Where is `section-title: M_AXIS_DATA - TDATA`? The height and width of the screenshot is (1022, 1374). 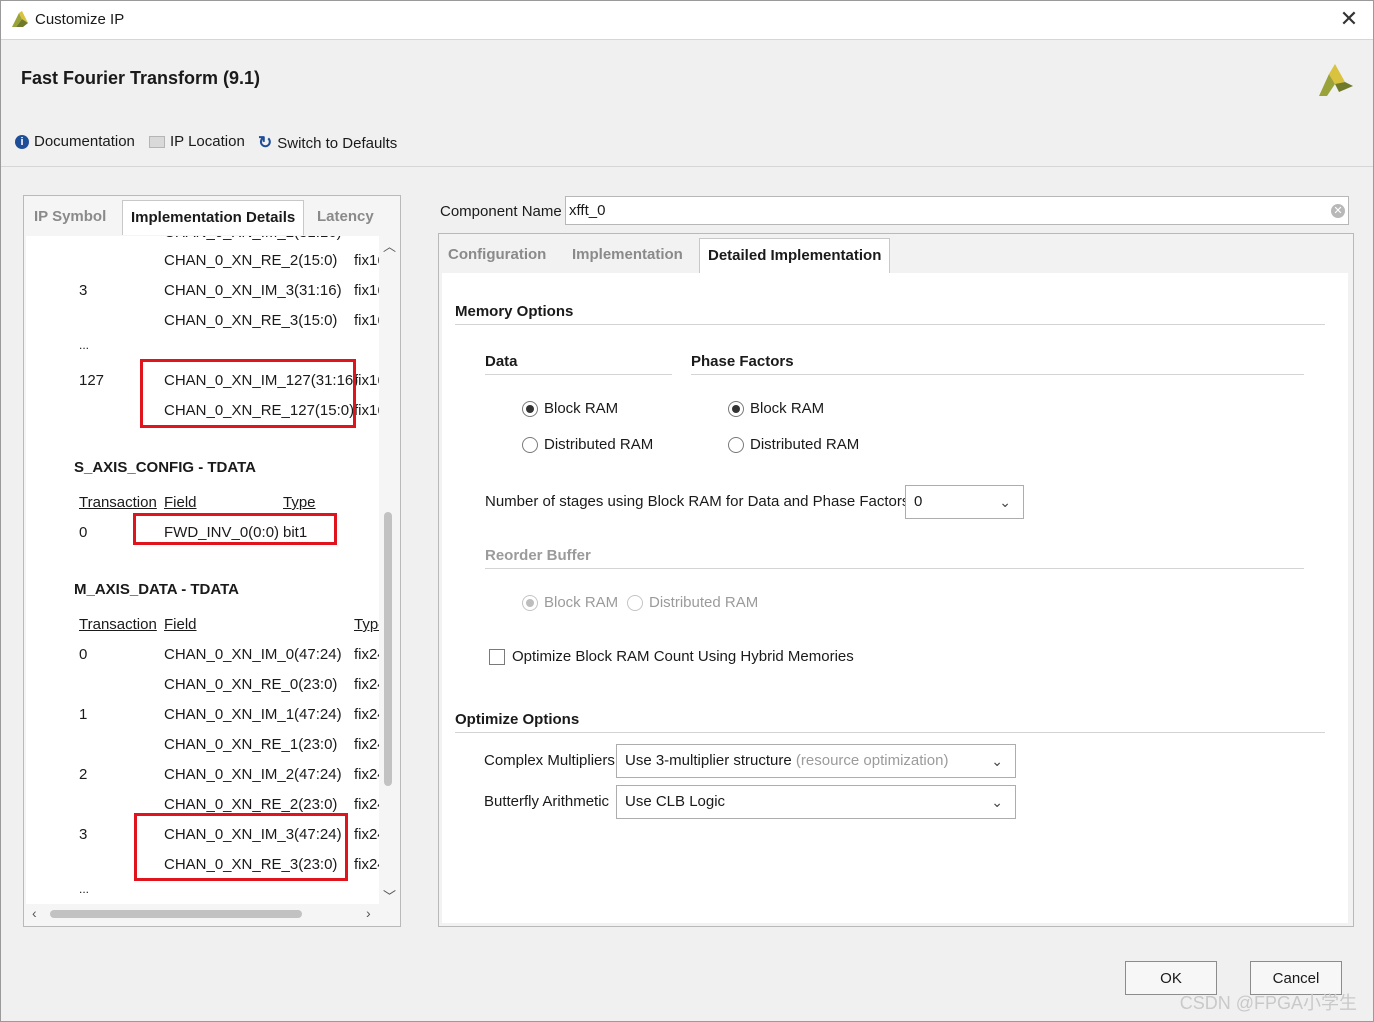 section-title: M_AXIS_DATA - TDATA is located at coordinates (156, 589).